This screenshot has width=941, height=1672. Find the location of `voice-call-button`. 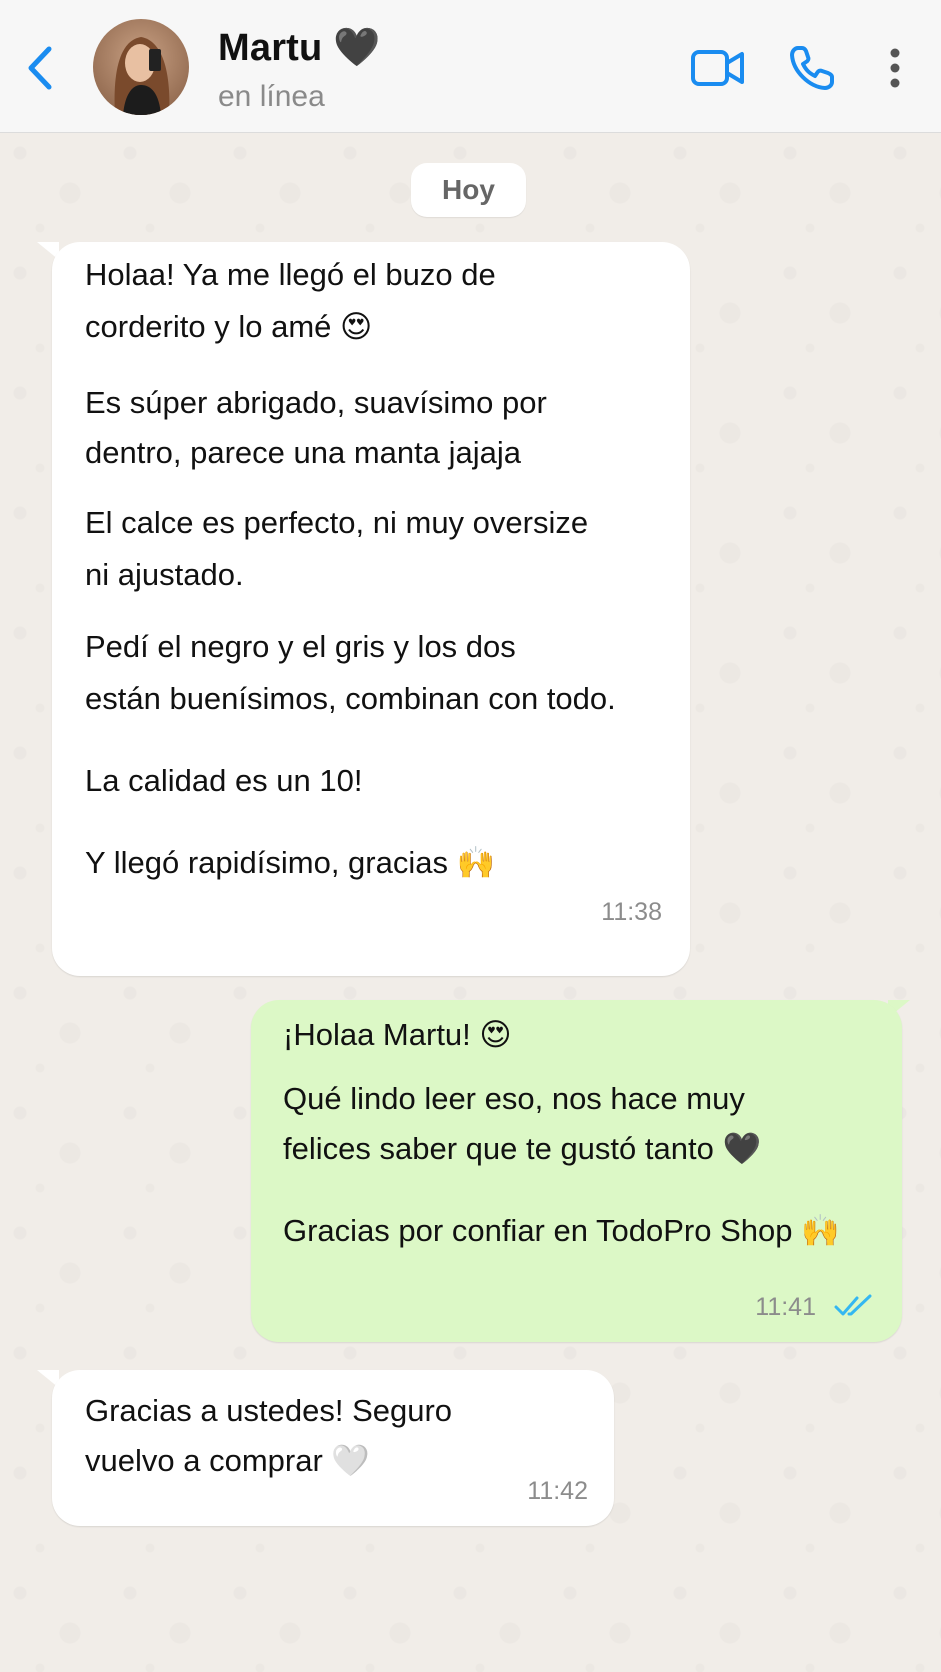

voice-call-button is located at coordinates (812, 68).